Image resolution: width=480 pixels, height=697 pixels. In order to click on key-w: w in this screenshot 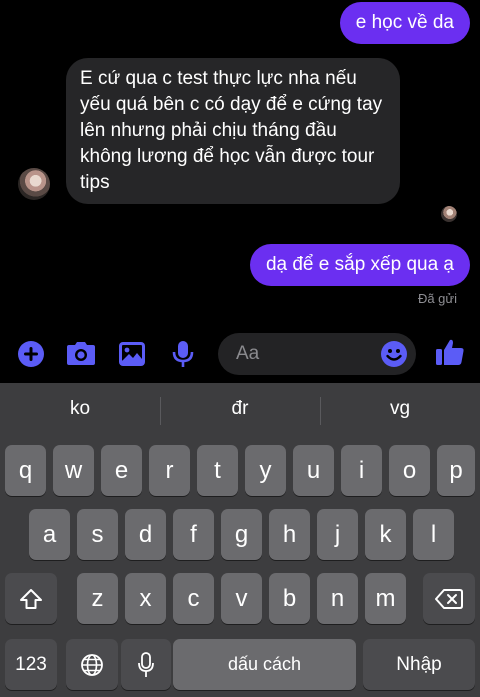, I will do `click(73, 470)`.